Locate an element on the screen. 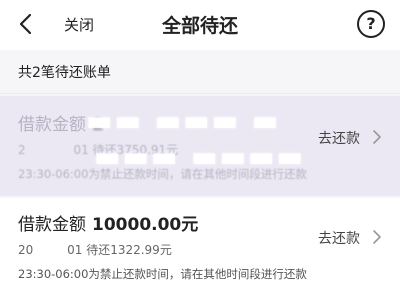 The height and width of the screenshot is (294, 400). bill-summary: 共2笔待还账单 is located at coordinates (200, 72).